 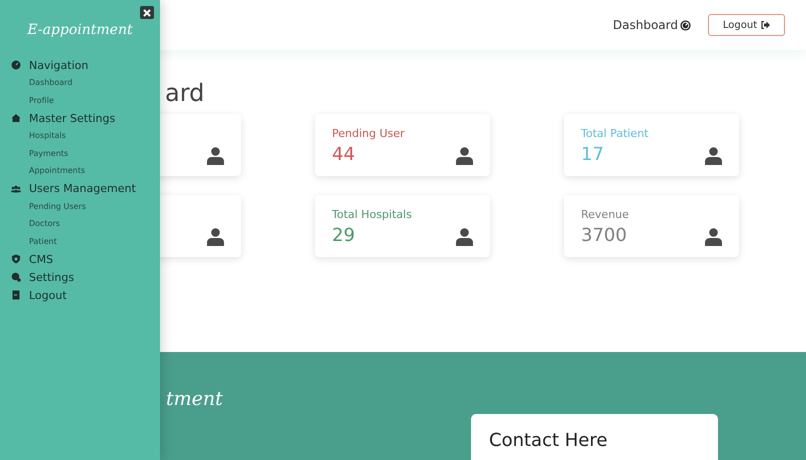 I want to click on close-button, so click(x=147, y=12).